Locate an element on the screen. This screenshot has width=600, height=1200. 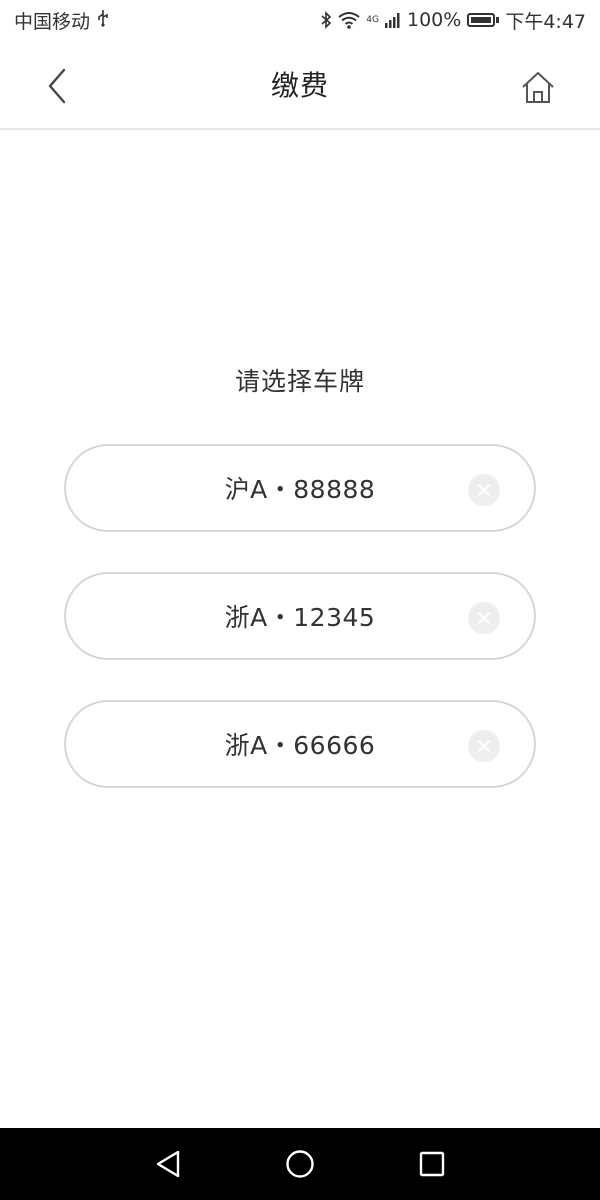
plate-item: 浙A・12345 is located at coordinates (300, 616).